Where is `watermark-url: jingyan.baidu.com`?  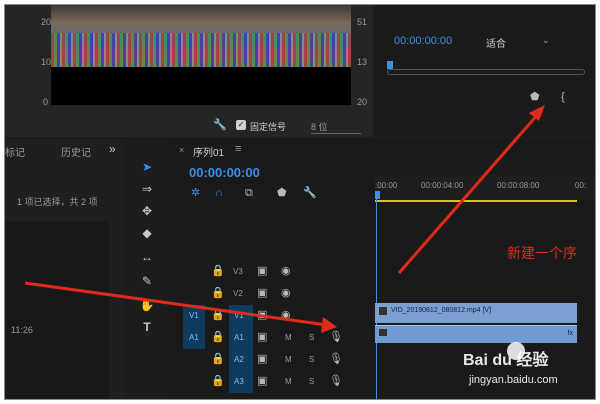 watermark-url: jingyan.baidu.com is located at coordinates (513, 380).